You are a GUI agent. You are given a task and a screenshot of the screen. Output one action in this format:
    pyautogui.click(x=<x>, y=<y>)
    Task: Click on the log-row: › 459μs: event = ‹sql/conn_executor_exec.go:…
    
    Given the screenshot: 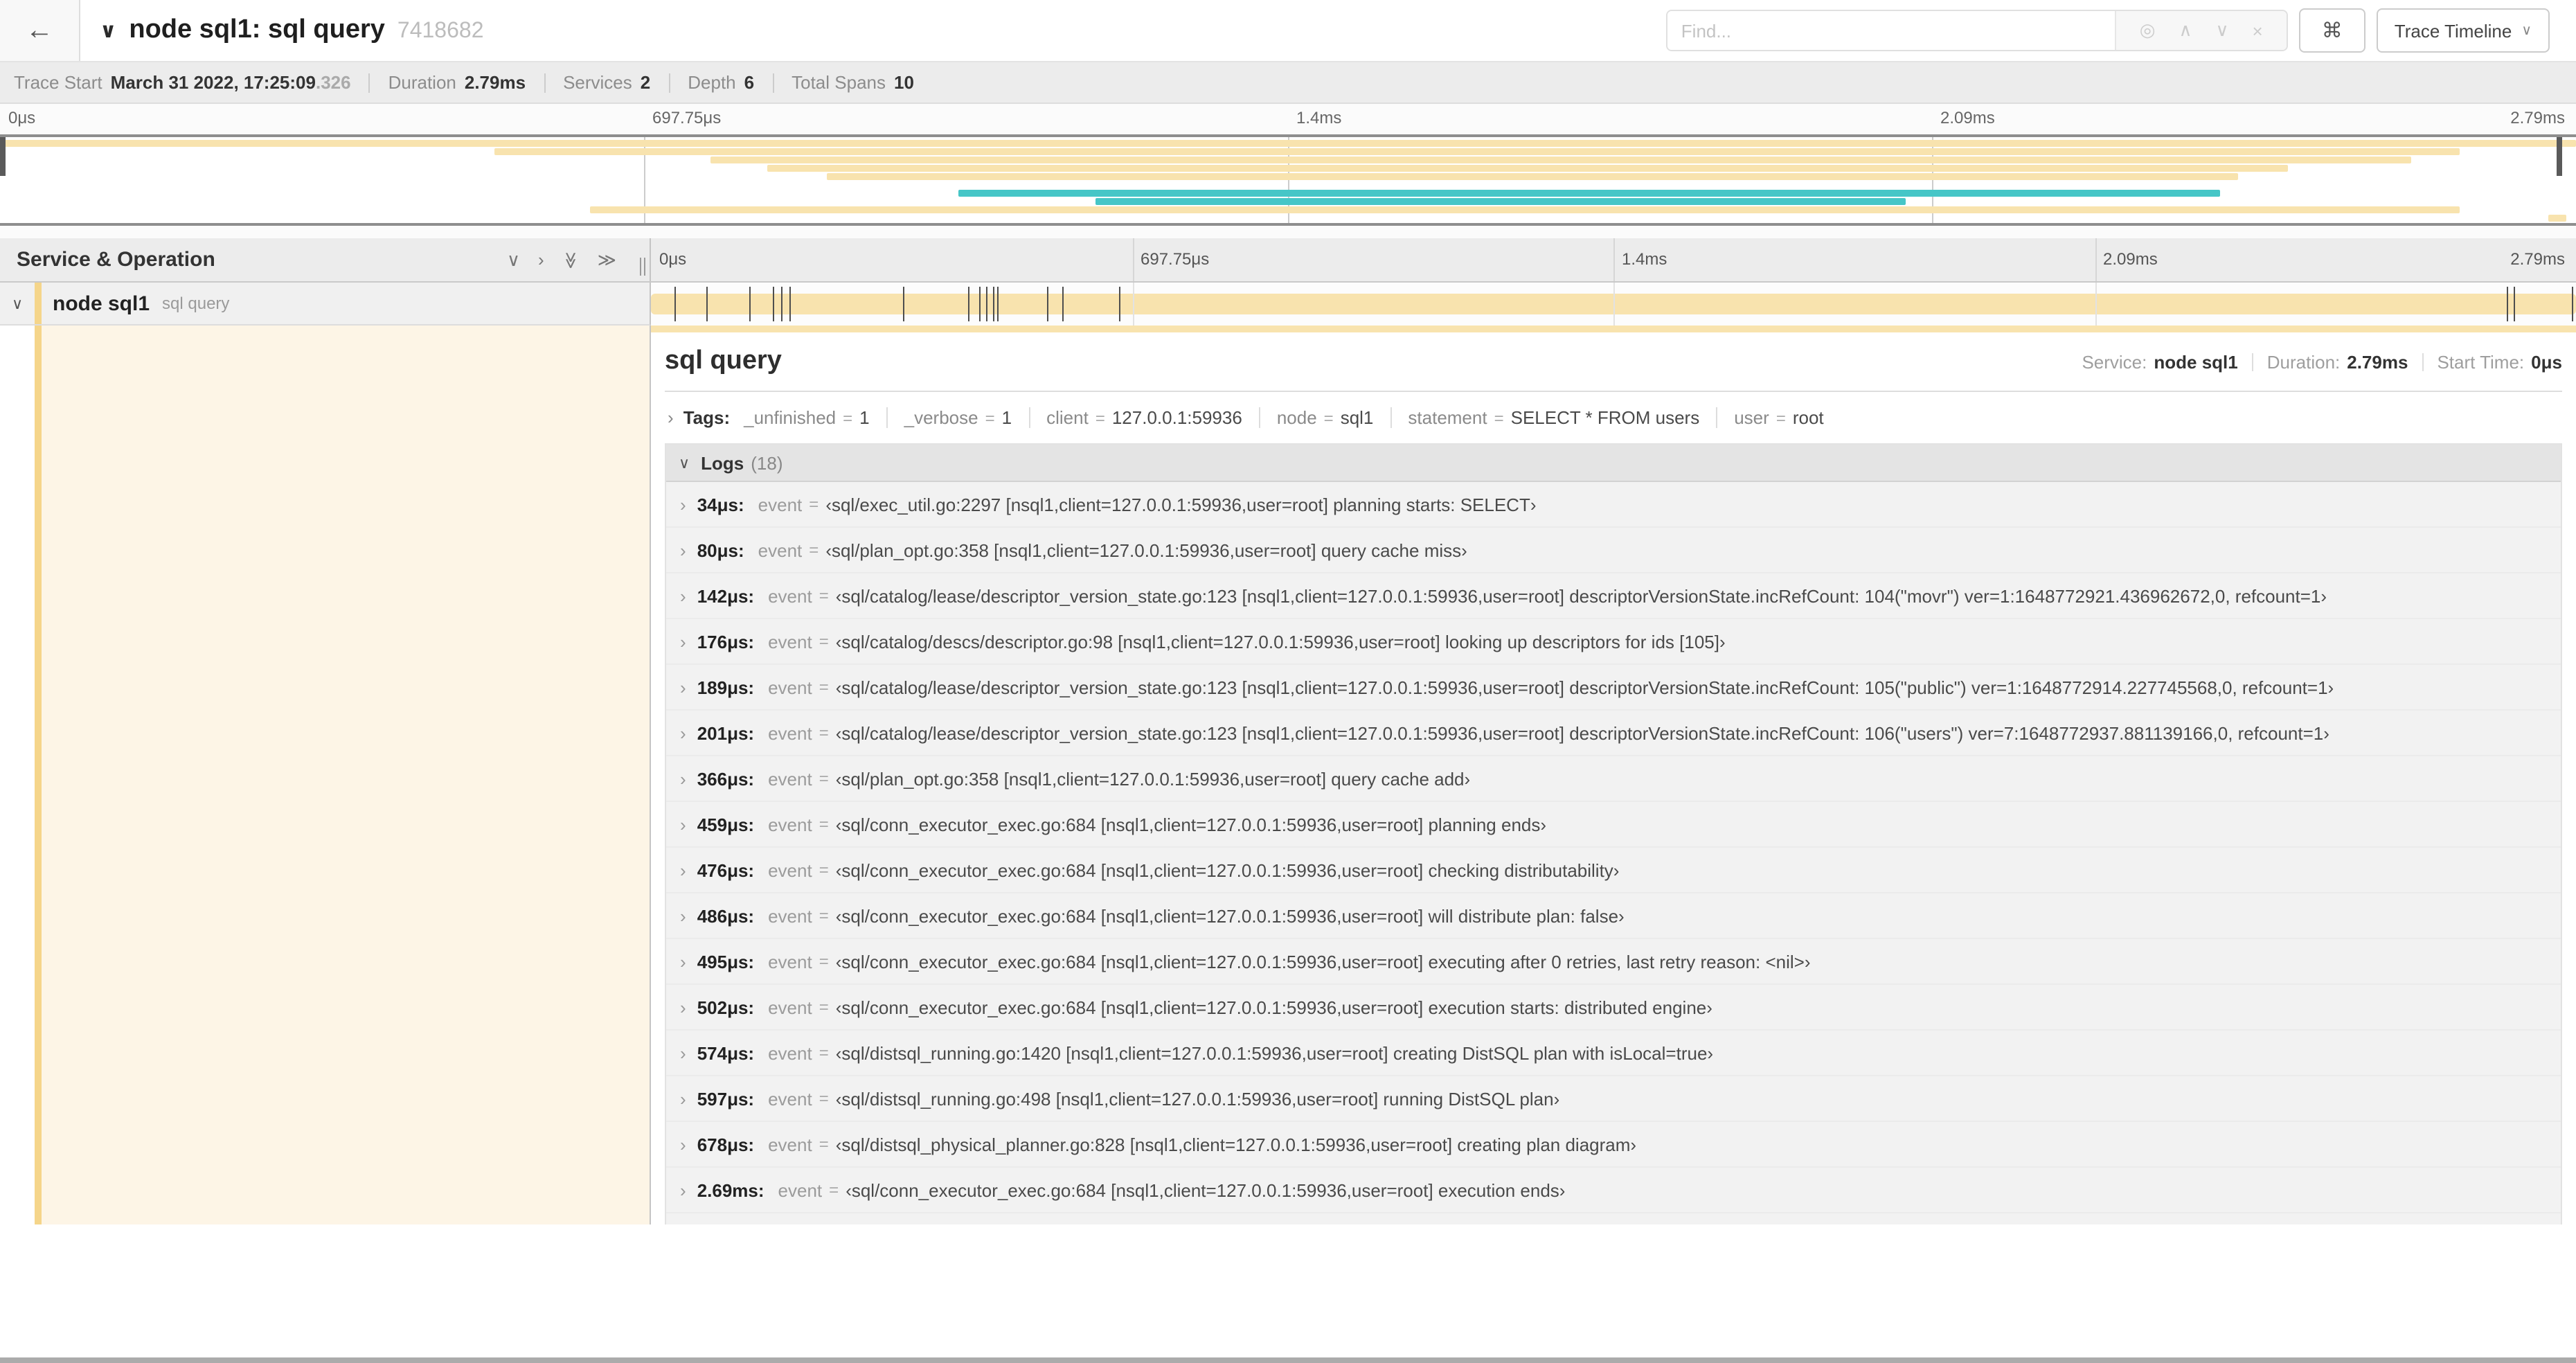 What is the action you would take?
    pyautogui.click(x=1613, y=825)
    